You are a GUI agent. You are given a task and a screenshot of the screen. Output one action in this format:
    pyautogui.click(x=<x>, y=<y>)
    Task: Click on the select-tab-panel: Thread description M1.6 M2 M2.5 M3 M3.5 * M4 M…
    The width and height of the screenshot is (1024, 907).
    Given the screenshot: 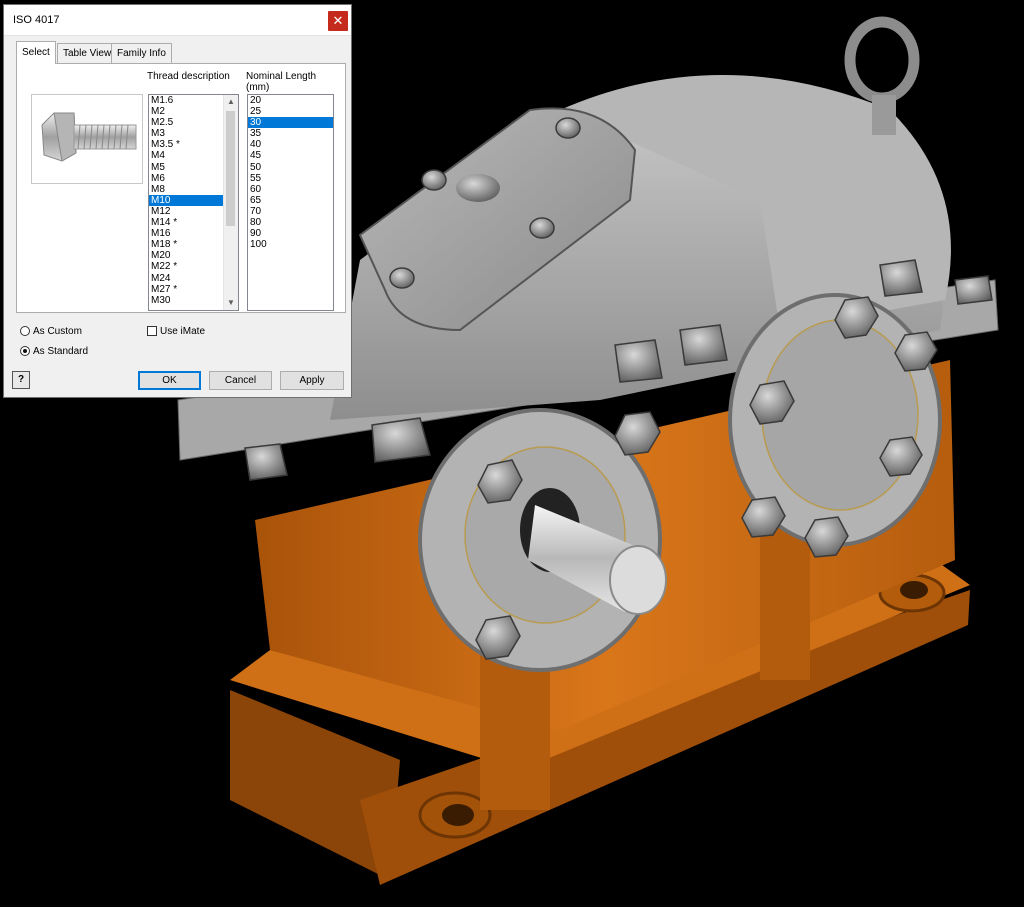 What is the action you would take?
    pyautogui.click(x=181, y=188)
    